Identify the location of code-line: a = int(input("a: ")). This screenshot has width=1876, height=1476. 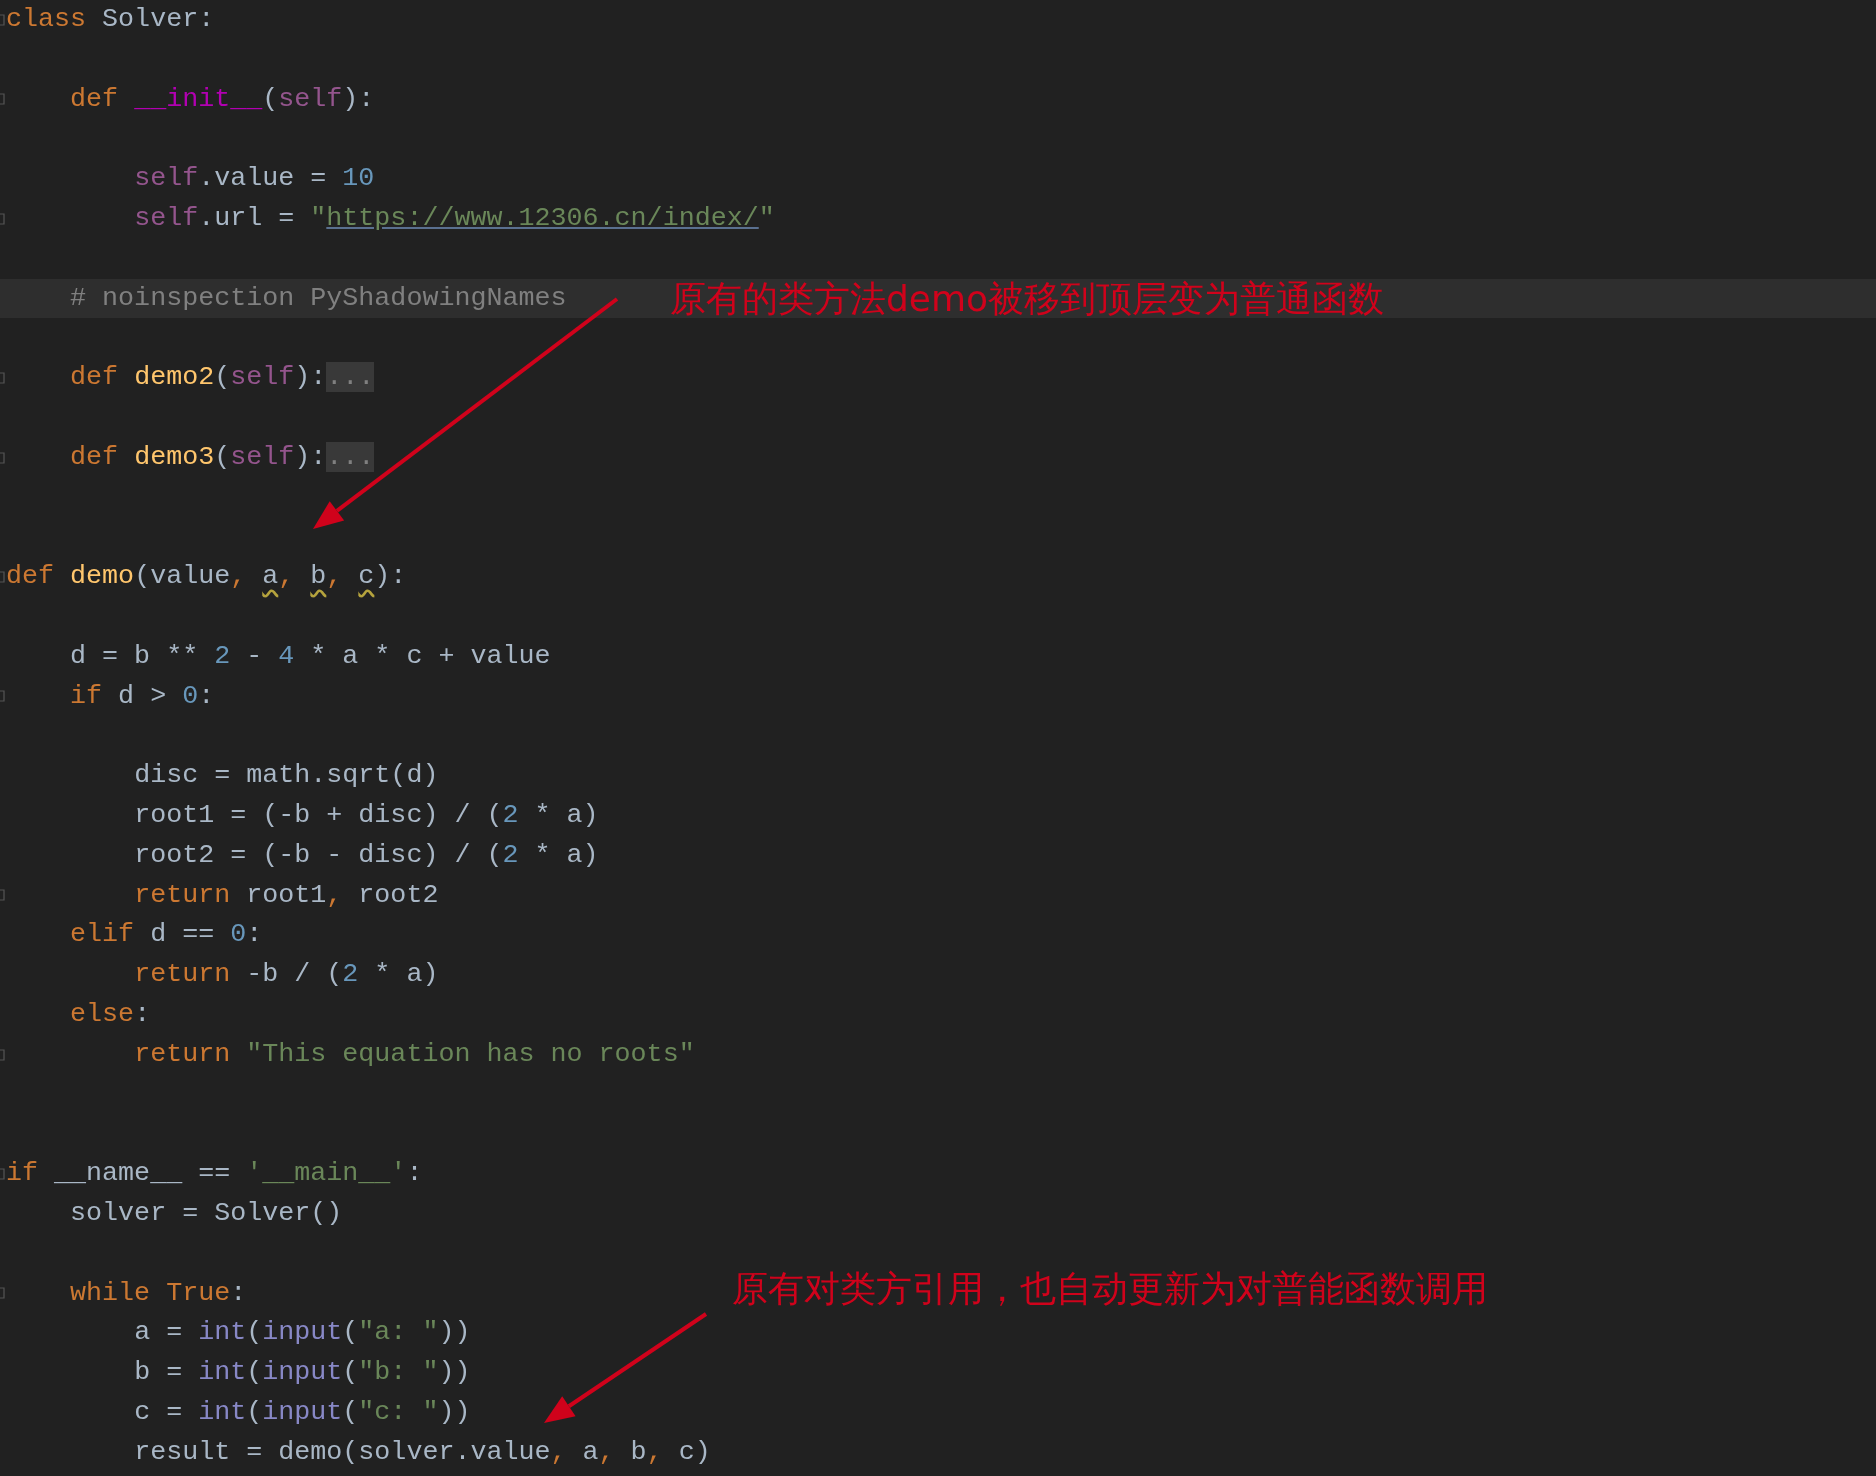
(302, 1333).